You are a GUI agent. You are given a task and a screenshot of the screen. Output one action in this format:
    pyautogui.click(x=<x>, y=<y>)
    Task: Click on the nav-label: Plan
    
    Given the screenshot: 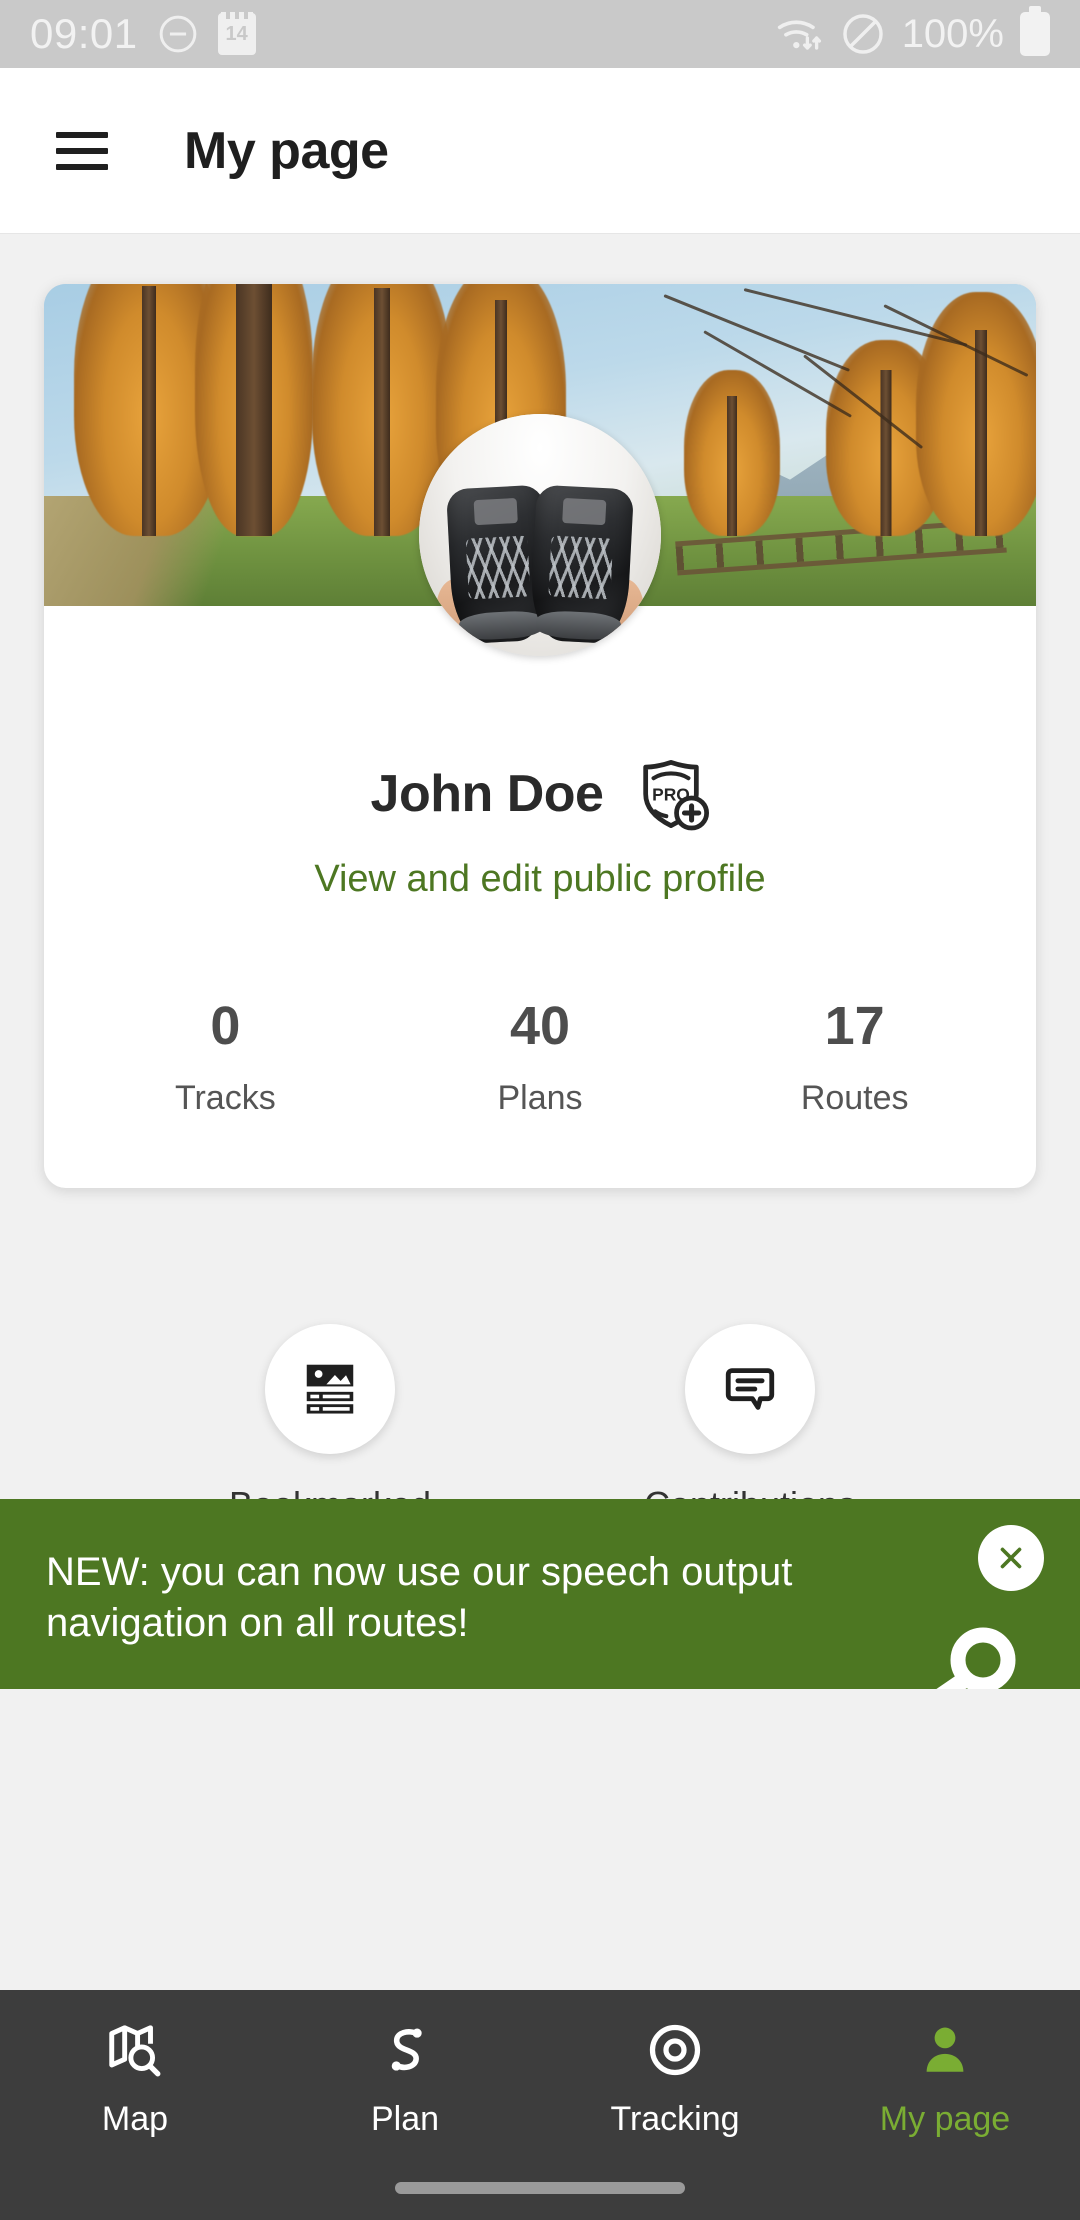 What is the action you would take?
    pyautogui.click(x=405, y=2118)
    